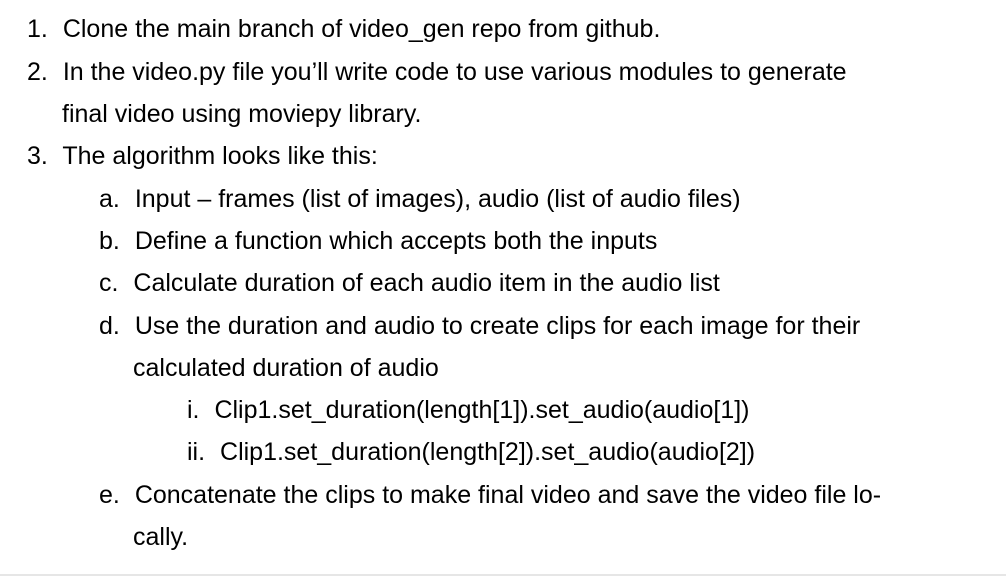  Describe the element at coordinates (37, 72) in the screenshot. I see `list-marker: 2.` at that location.